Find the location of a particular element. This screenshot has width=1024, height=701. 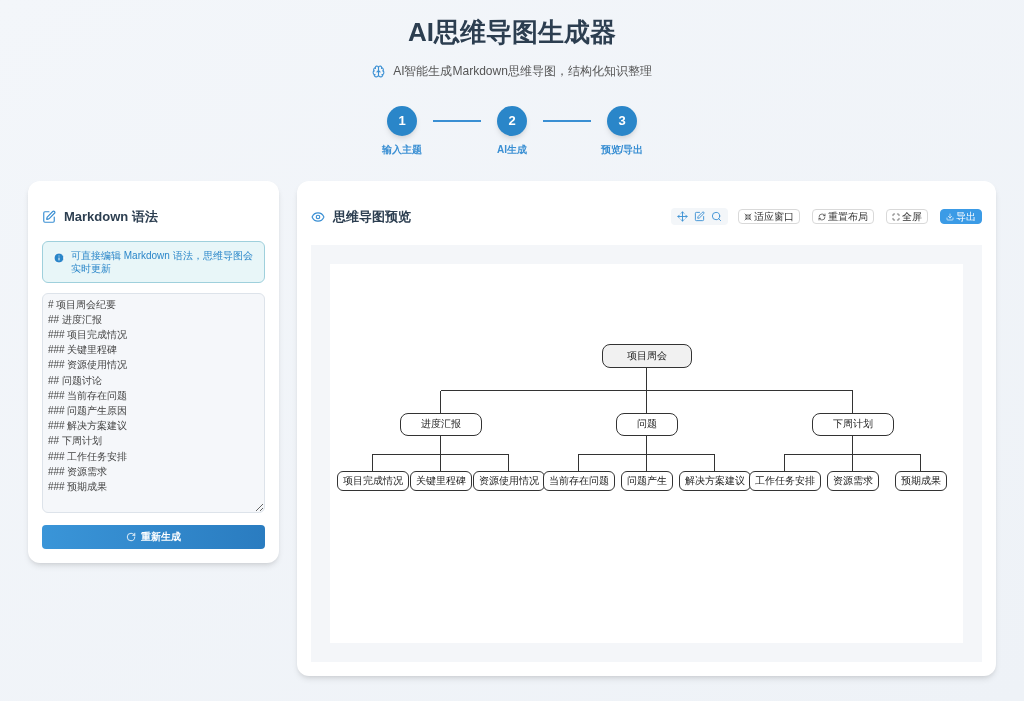

notice-text: 可直接编辑 Markdown 语法，思维导图会实时更新 is located at coordinates (162, 261).